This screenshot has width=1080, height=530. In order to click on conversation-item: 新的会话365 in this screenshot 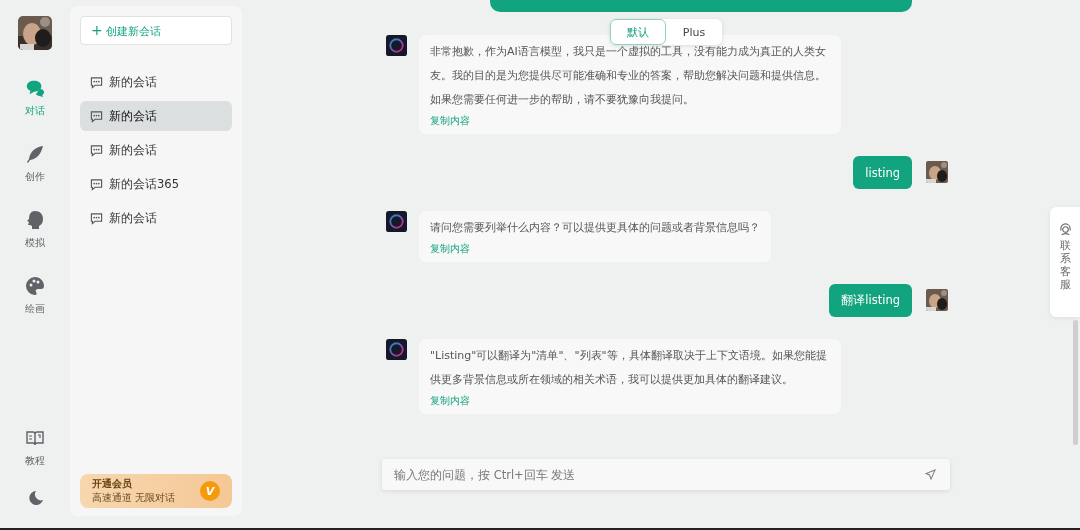, I will do `click(156, 184)`.